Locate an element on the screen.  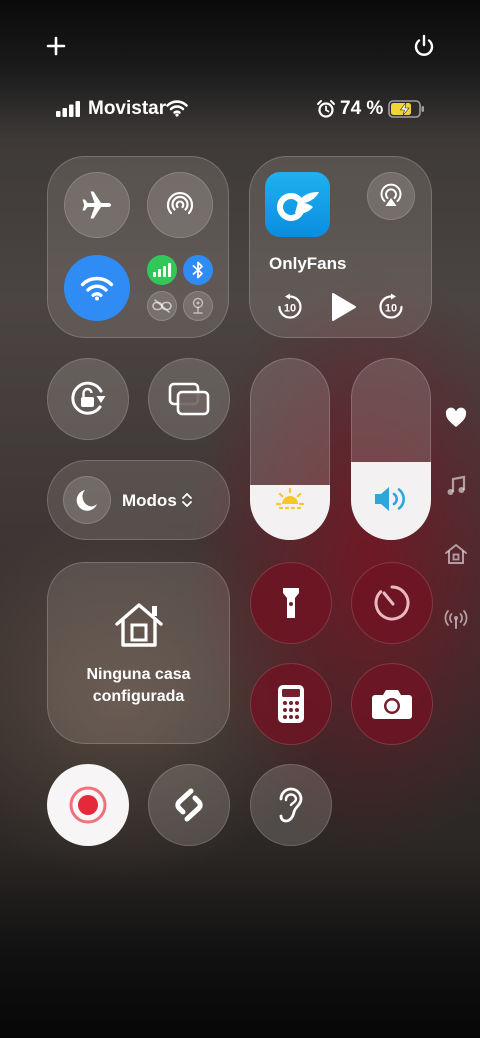
page-music is located at coordinates (456, 486).